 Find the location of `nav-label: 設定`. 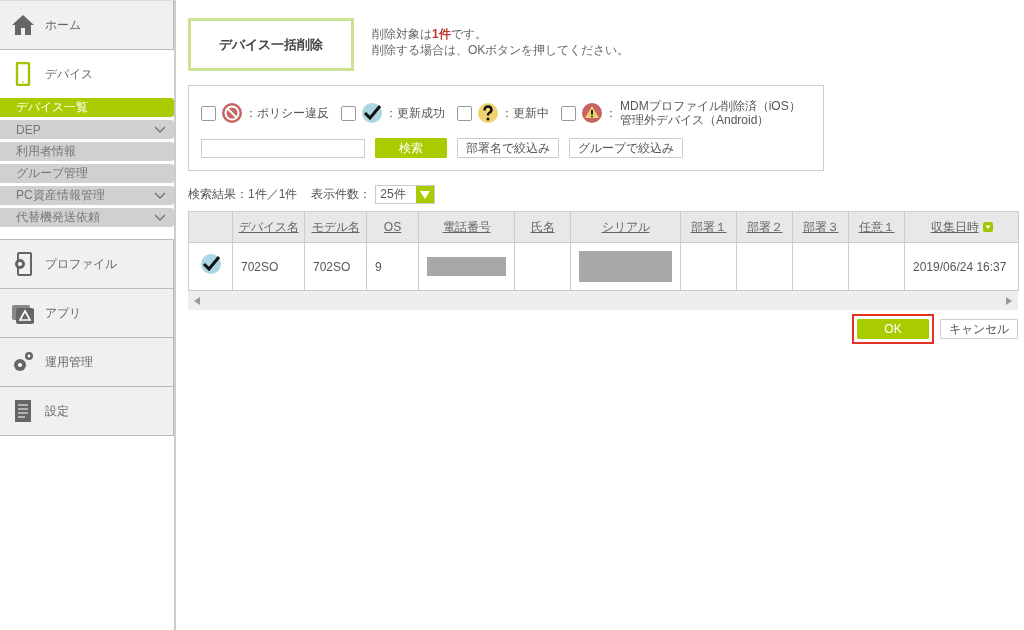

nav-label: 設定 is located at coordinates (57, 411).